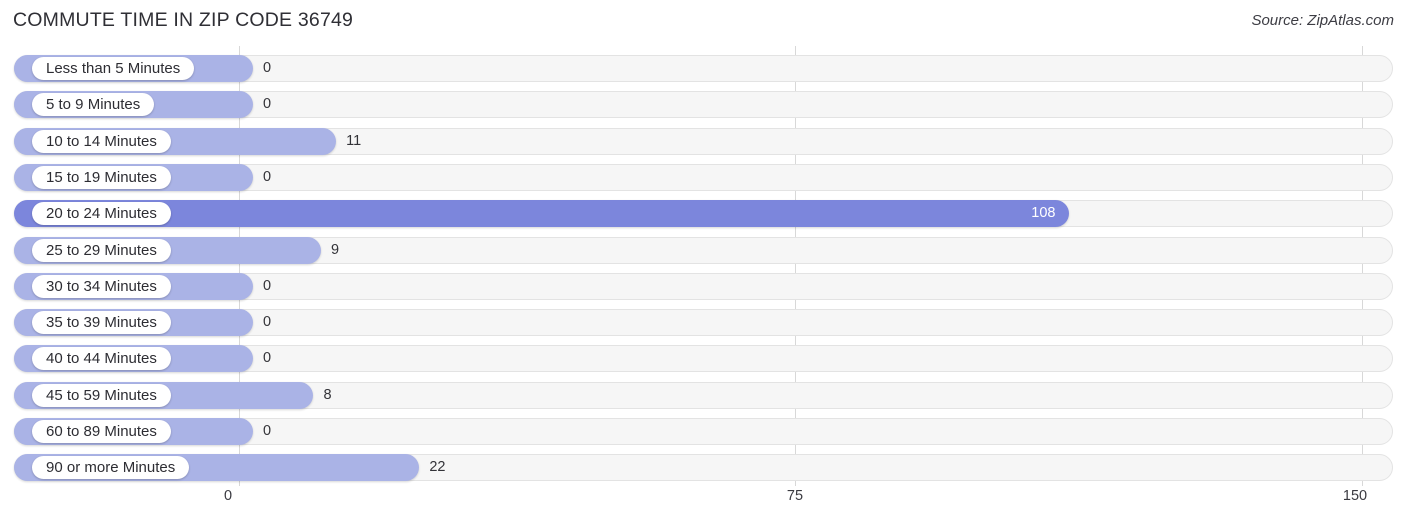 The image size is (1406, 523). What do you see at coordinates (101, 286) in the screenshot?
I see `bar-category-label: 30 to 34 Minutes` at bounding box center [101, 286].